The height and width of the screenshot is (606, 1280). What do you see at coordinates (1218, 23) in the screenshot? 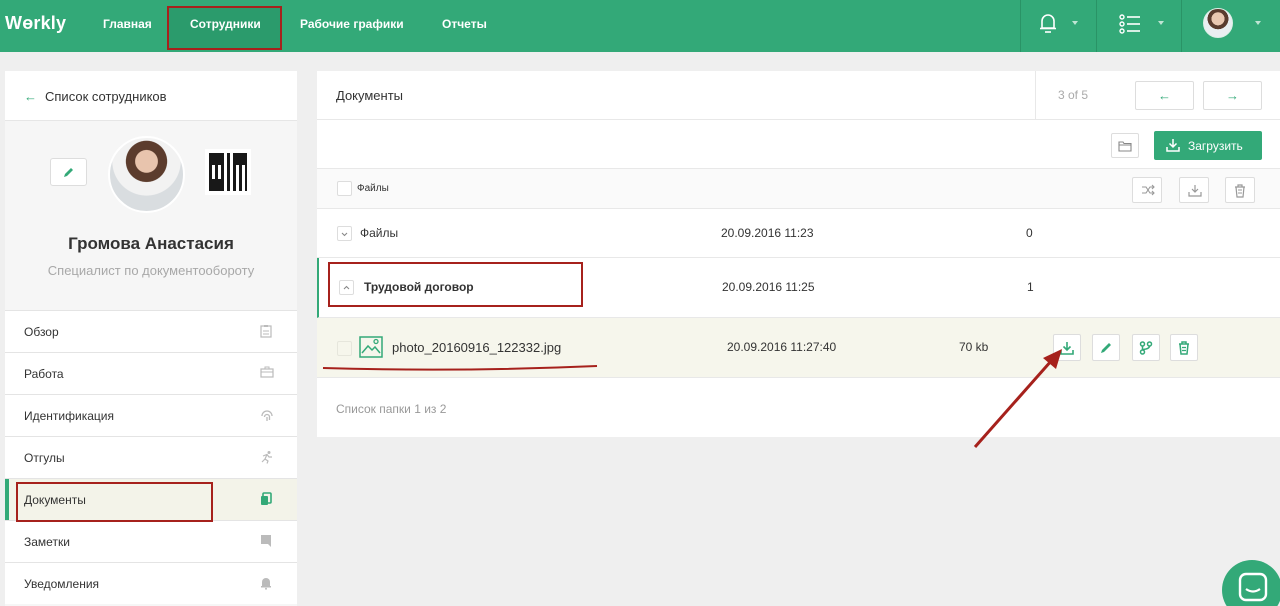
I see `user-avatar` at bounding box center [1218, 23].